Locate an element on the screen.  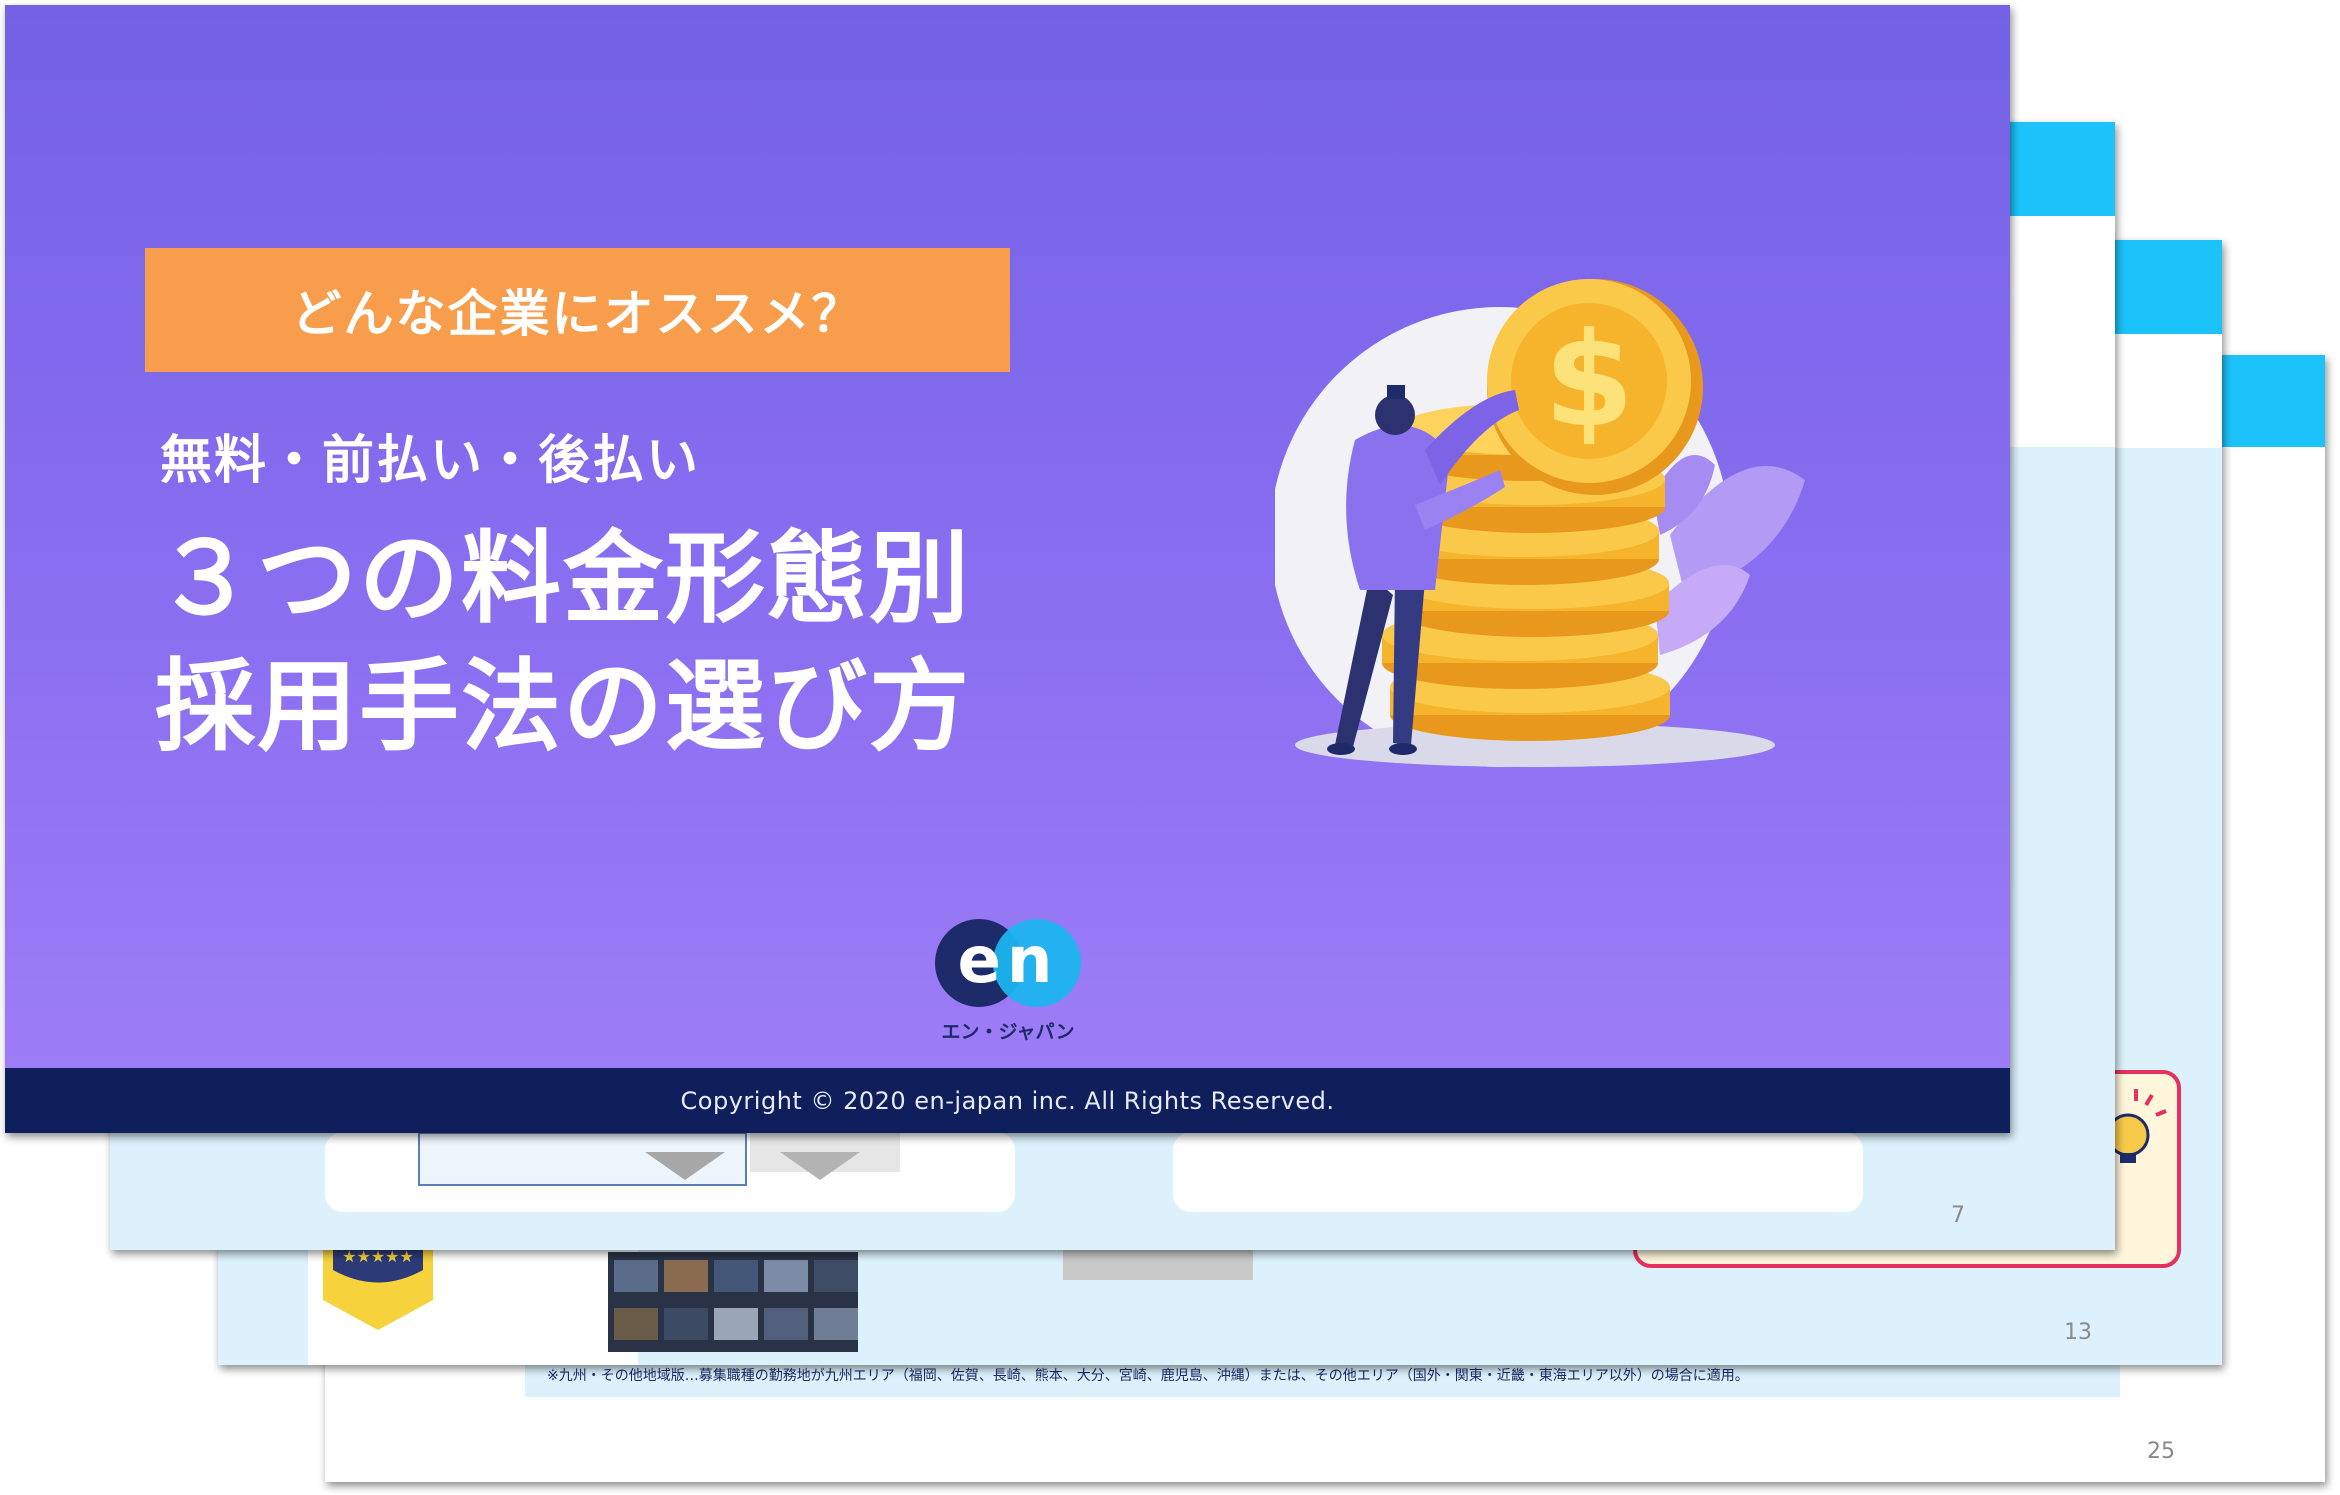
cover-tag: どんな企業にオススメ？ is located at coordinates (577, 310).